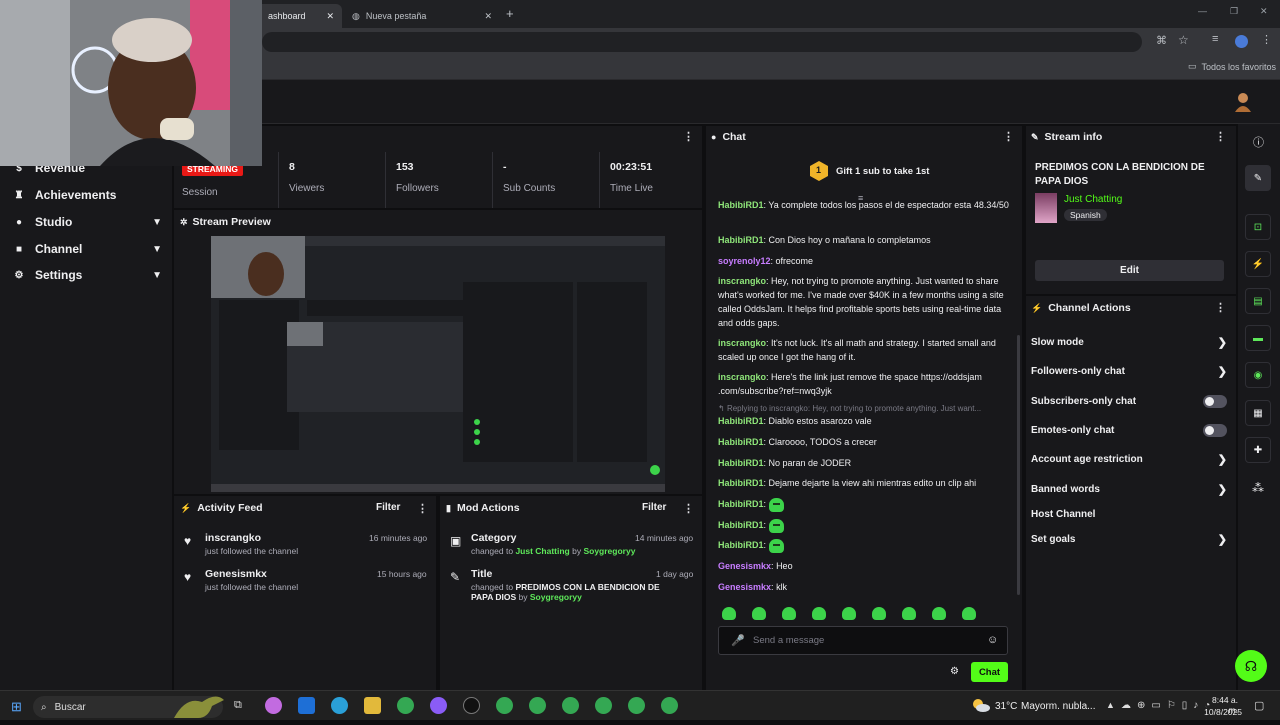 This screenshot has height=725, width=1280. Describe the element at coordinates (1258, 413) in the screenshot. I see `layout-icon: ▦` at that location.